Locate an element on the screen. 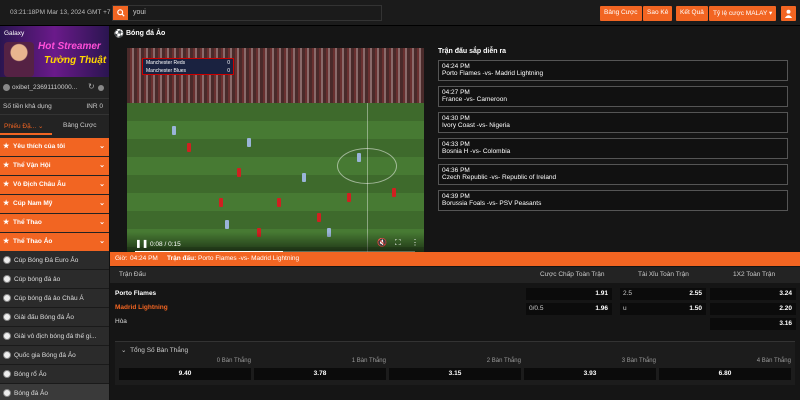  handicap-line: 0/0.5 is located at coordinates (536, 308).